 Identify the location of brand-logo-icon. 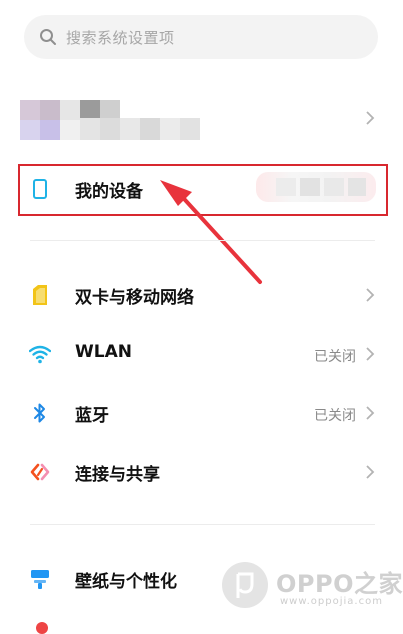
(245, 585).